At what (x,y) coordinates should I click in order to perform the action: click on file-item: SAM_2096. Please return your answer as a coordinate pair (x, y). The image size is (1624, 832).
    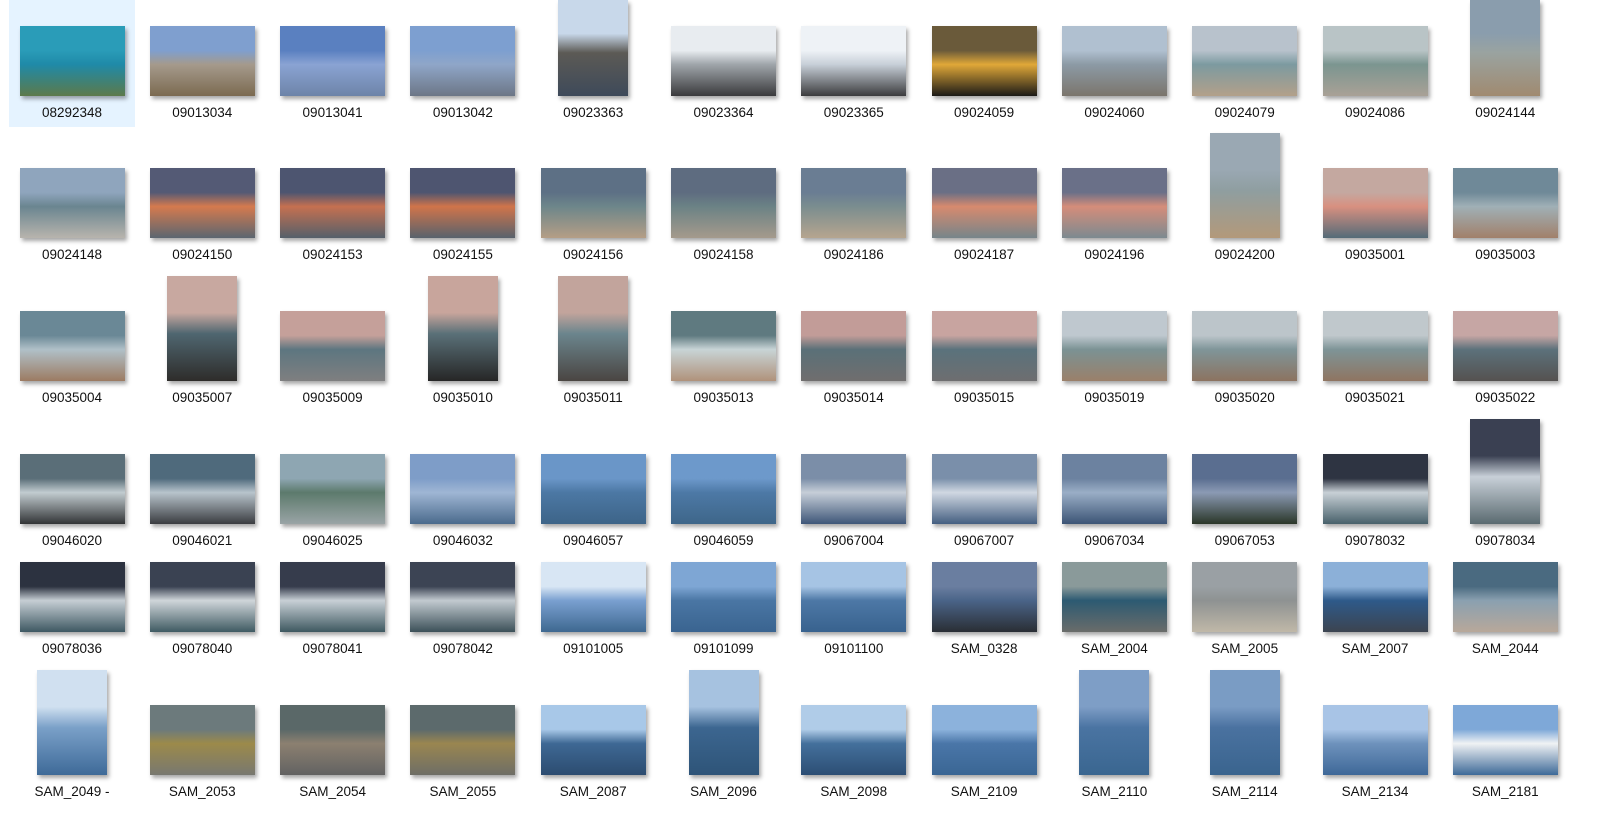
    Looking at the image, I should click on (724, 735).